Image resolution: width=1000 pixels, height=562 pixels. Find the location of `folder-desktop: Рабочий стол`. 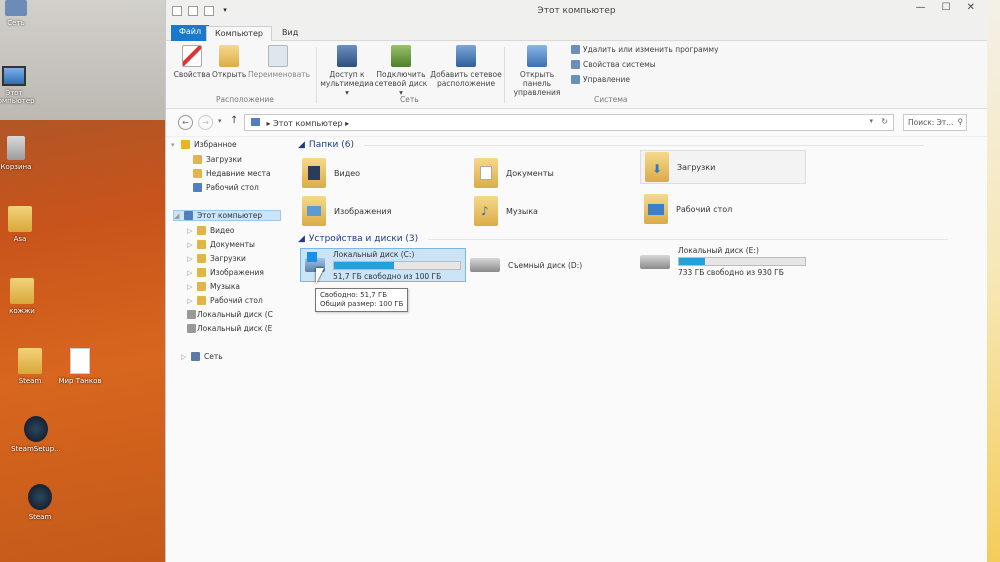

folder-desktop: Рабочий стол is located at coordinates (688, 209).